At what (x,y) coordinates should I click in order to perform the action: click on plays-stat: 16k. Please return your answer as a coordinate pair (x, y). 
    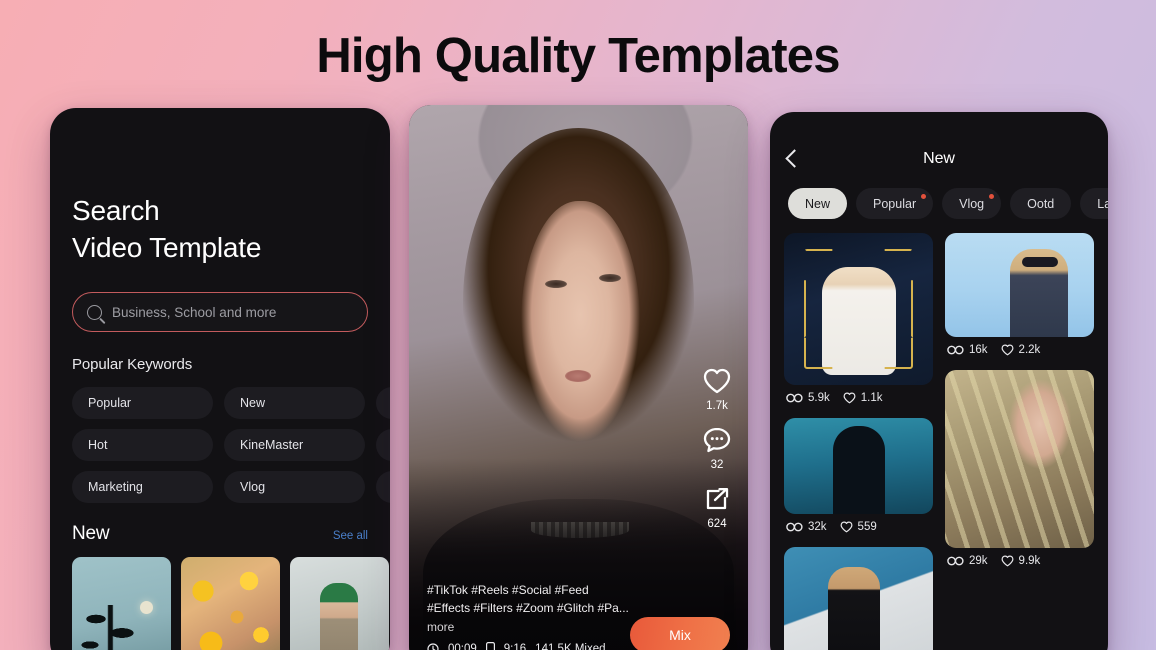
    Looking at the image, I should click on (967, 350).